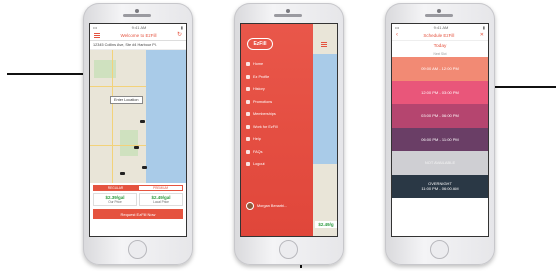  I want to click on faq-icon, so click(248, 151).